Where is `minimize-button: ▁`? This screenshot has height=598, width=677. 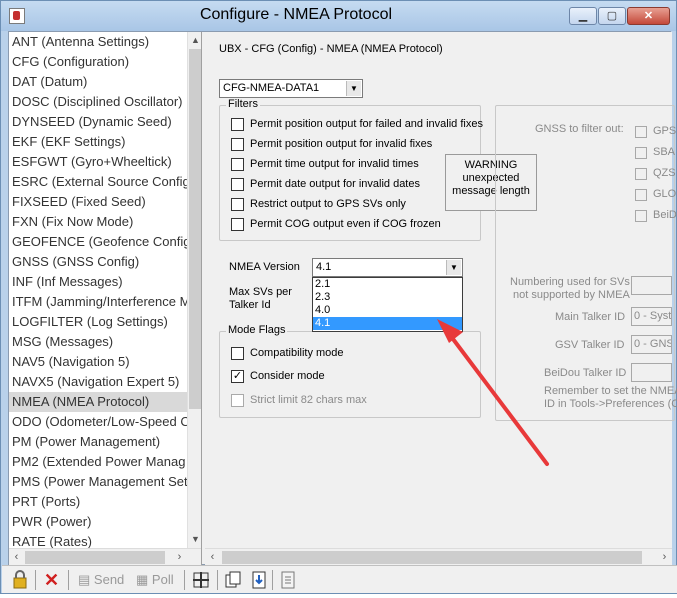
minimize-button: ▁ is located at coordinates (583, 16).